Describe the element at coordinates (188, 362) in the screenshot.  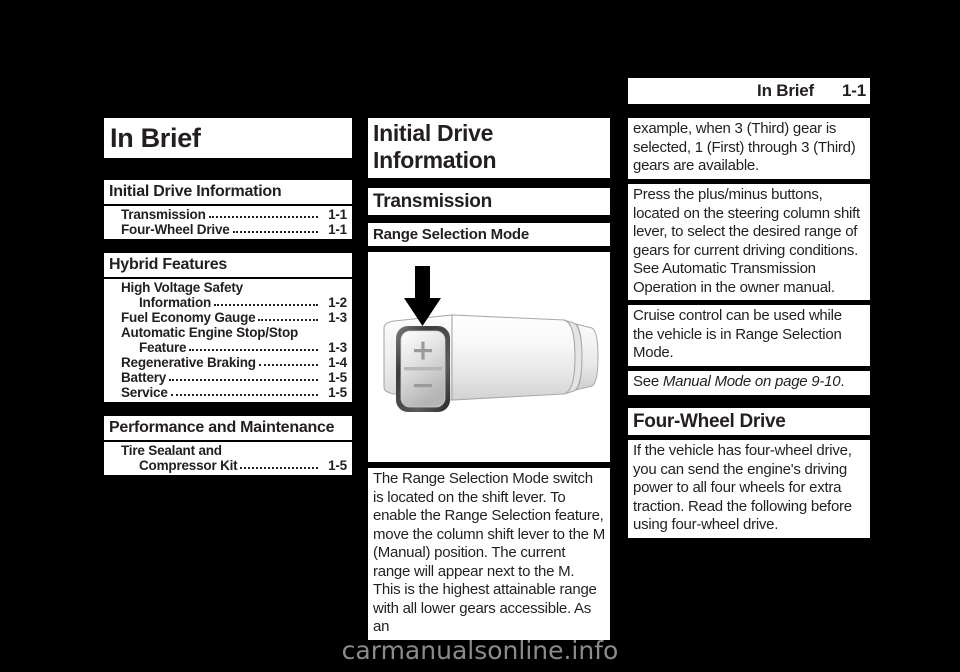
I see `toc-entry-label: Regenerative Braking` at that location.